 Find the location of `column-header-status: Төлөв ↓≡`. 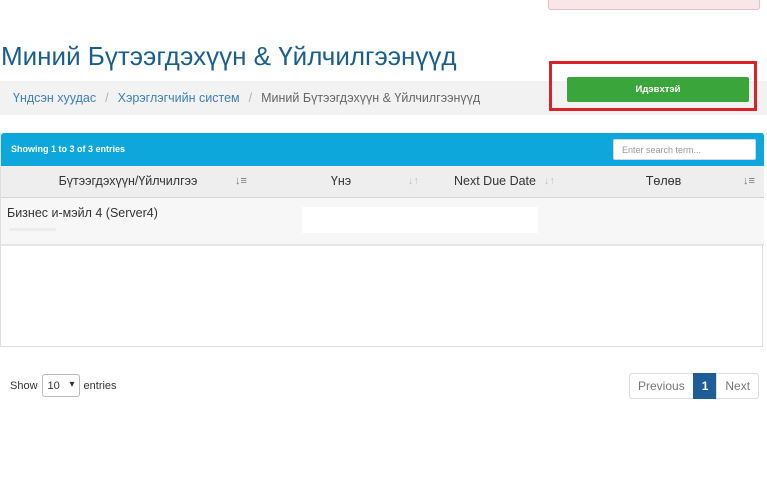

column-header-status: Төлөв ↓≡ is located at coordinates (663, 181).